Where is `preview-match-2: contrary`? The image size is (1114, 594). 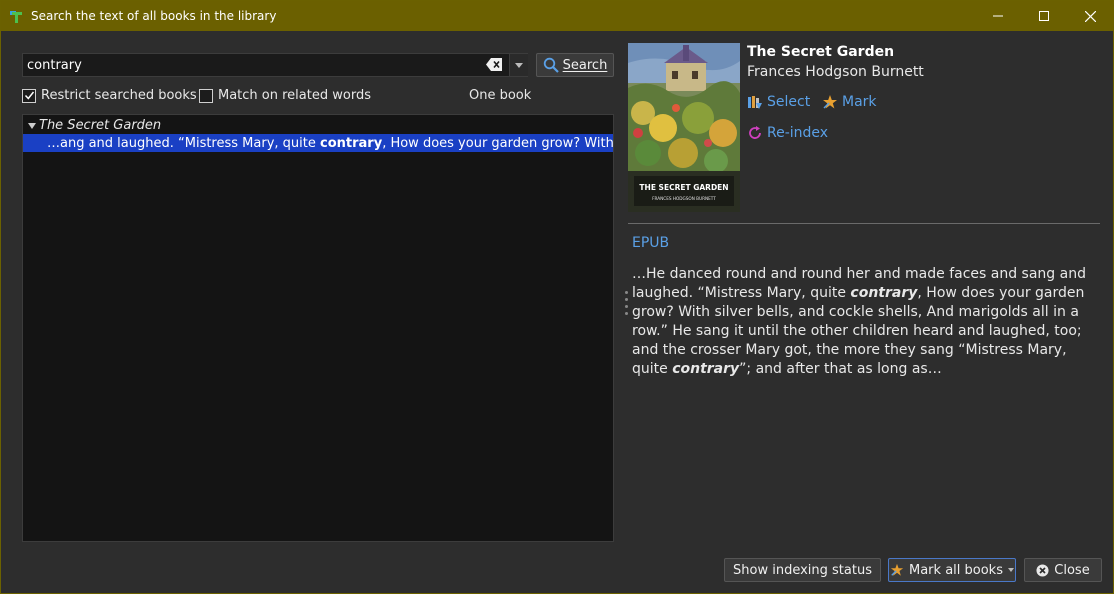
preview-match-2: contrary is located at coordinates (706, 369).